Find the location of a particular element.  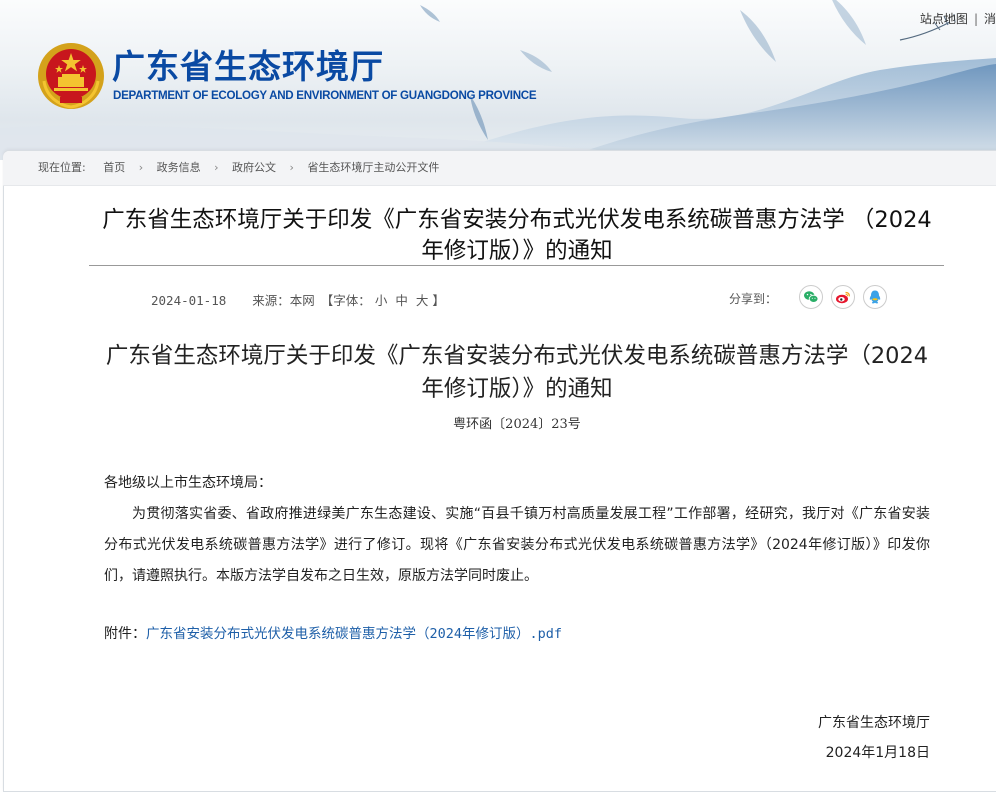

article-meta: 2024-01-18 来源：本网 【字体： 小中大】 is located at coordinates (298, 299).